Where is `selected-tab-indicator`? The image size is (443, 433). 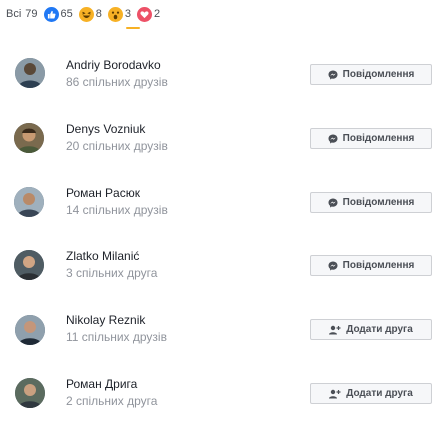
selected-tab-indicator is located at coordinates (133, 28).